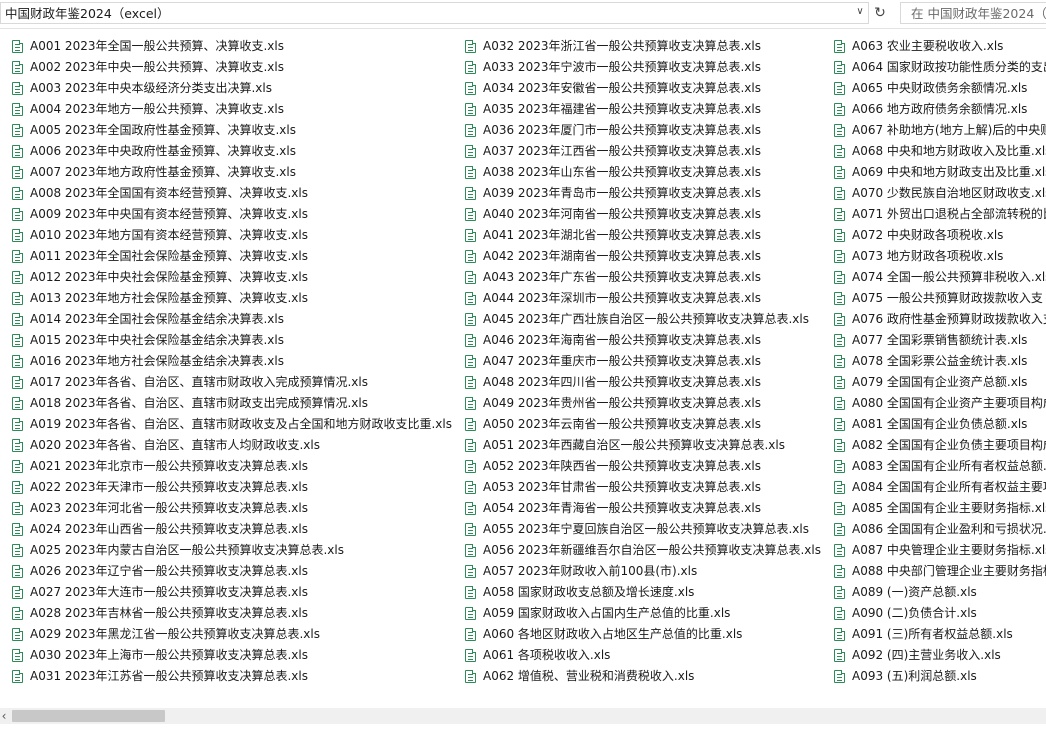 Image resolution: width=1046 pixels, height=731 pixels. What do you see at coordinates (232, 256) in the screenshot?
I see `file-item: A011 2023年全国社会保险基金预算、决算收支.xls` at bounding box center [232, 256].